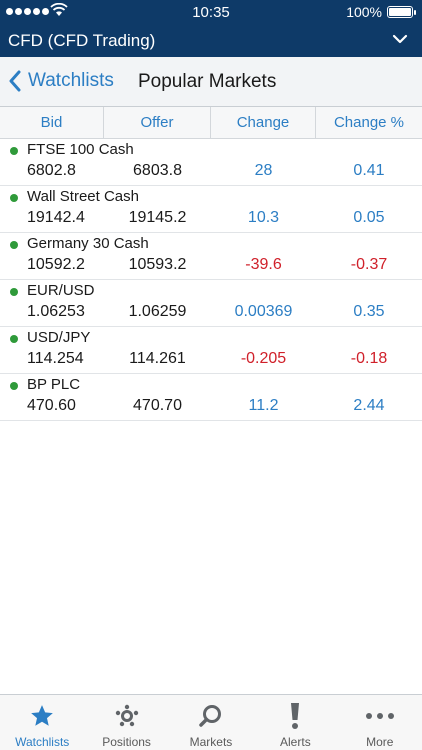 Image resolution: width=422 pixels, height=750 pixels. I want to click on market-change-pct: 0.41, so click(369, 170).